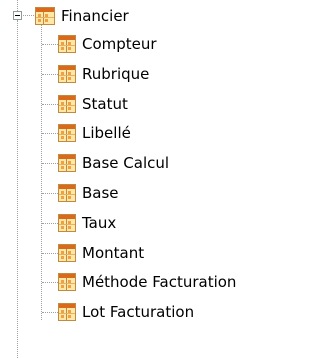  What do you see at coordinates (95, 16) in the screenshot?
I see `tree-node-label: Financier` at bounding box center [95, 16].